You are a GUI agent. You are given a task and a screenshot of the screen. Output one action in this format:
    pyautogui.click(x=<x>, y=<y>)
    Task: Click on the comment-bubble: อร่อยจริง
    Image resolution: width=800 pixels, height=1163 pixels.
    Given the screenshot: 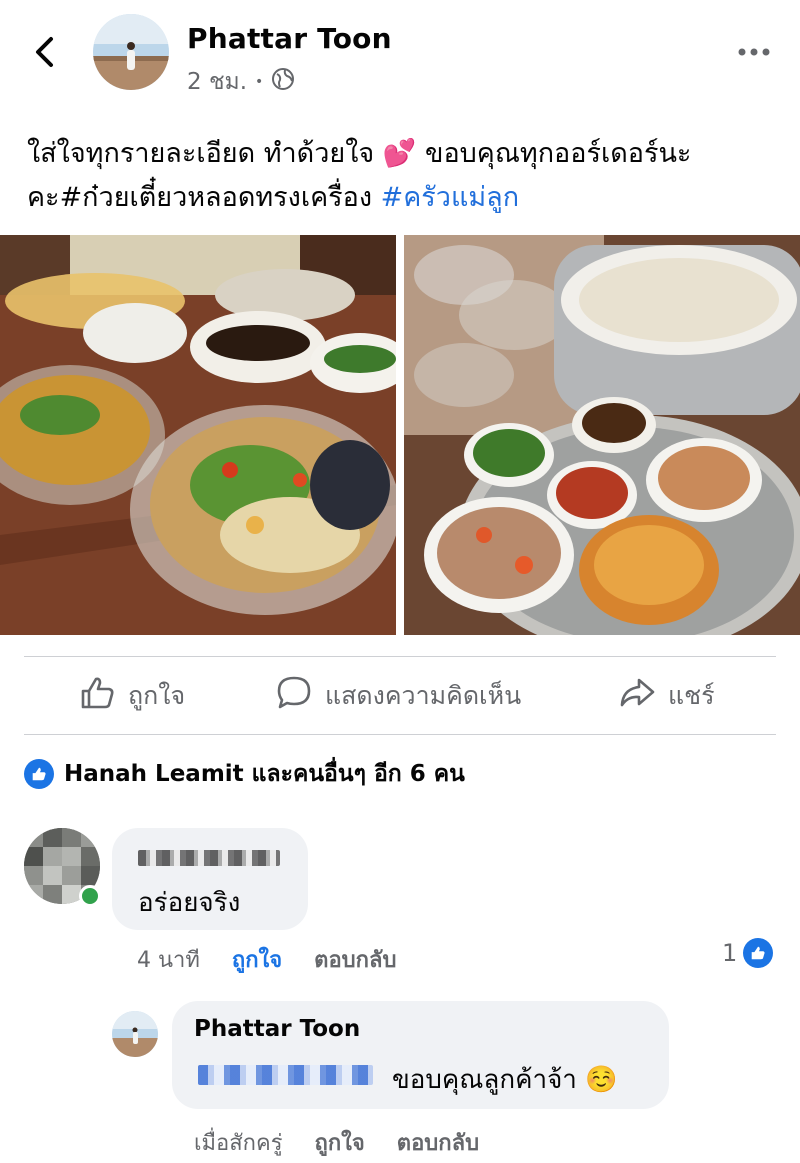 What is the action you would take?
    pyautogui.click(x=210, y=879)
    